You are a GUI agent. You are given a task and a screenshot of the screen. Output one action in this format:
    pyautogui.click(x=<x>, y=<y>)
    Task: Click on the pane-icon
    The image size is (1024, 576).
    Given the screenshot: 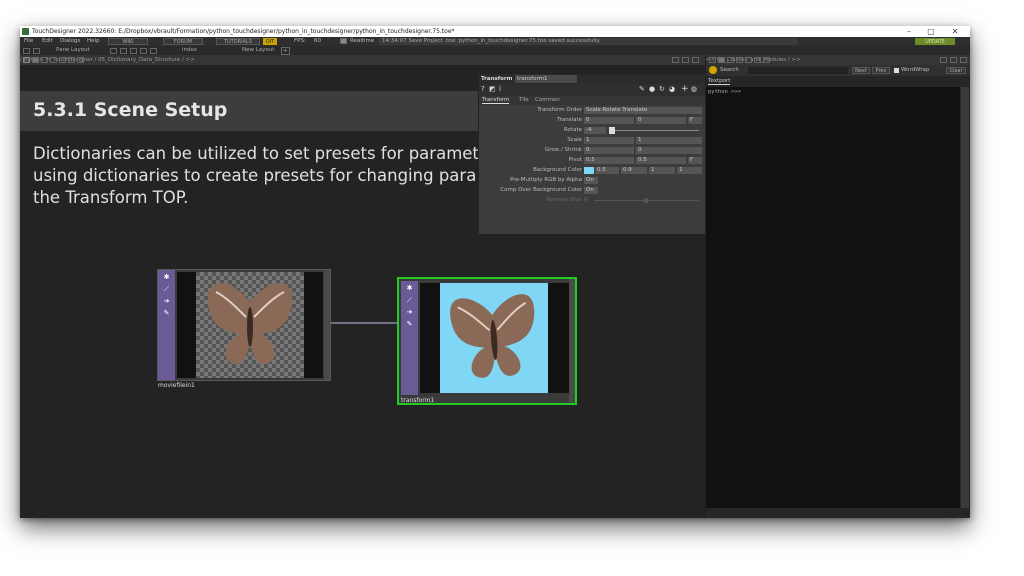 What is the action you would take?
    pyautogui.click(x=36, y=51)
    